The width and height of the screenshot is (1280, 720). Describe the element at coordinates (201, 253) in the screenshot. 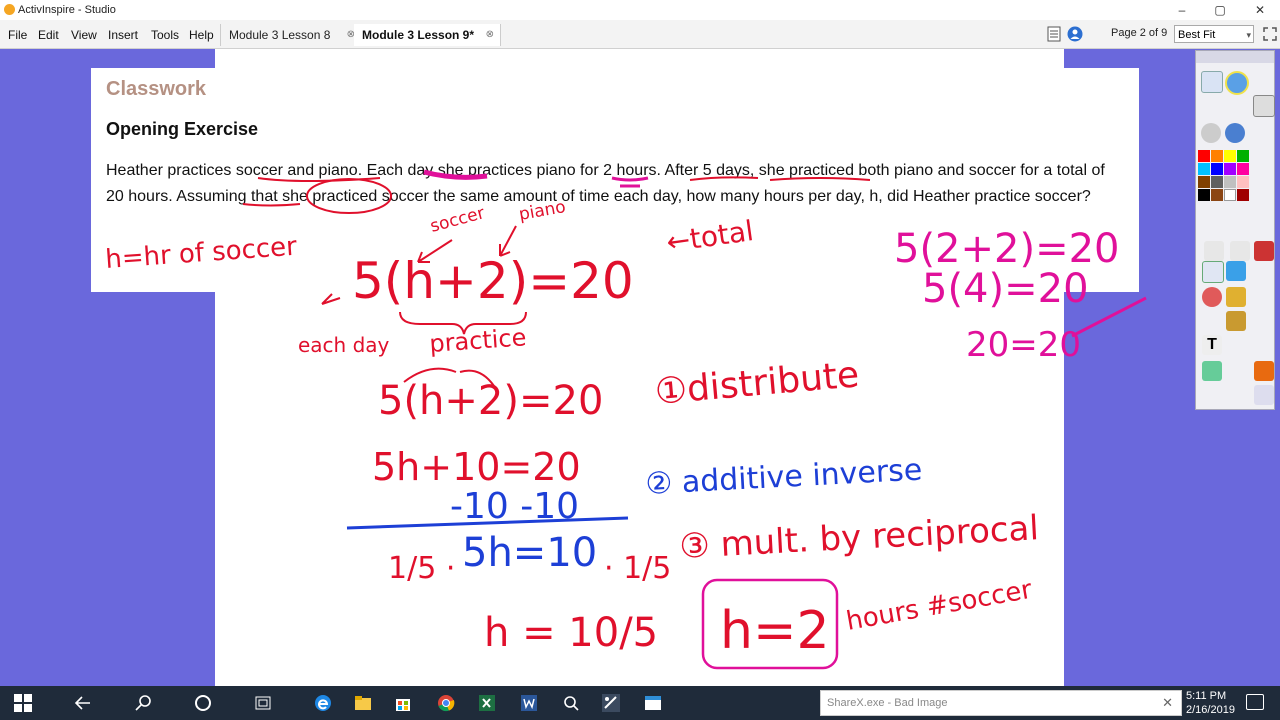

I see `annotation-h-definition: h=hr of soccer` at that location.